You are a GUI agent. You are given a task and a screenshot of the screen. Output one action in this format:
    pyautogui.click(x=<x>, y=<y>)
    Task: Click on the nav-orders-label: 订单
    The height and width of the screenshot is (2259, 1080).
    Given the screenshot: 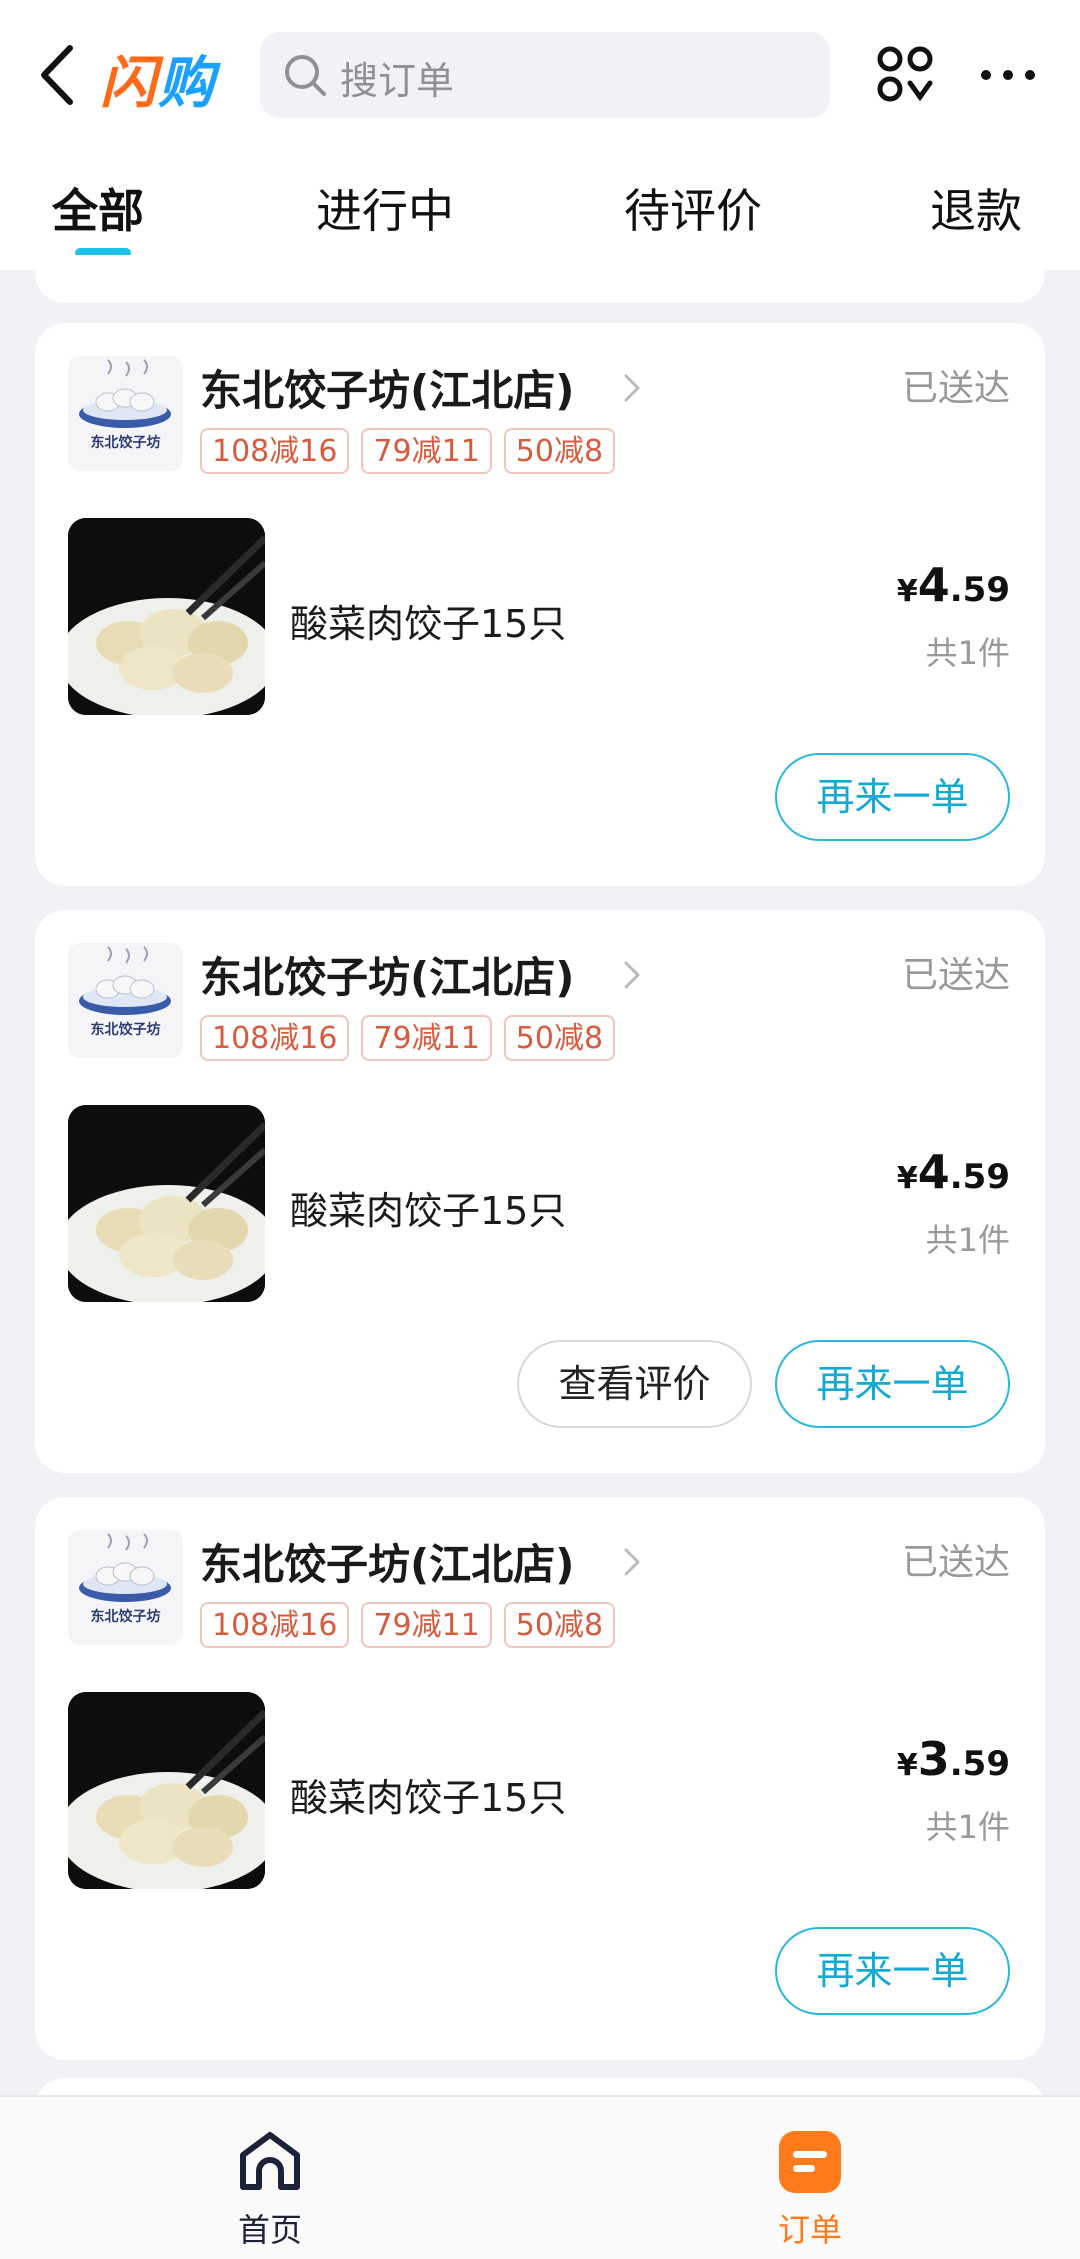 What is the action you would take?
    pyautogui.click(x=809, y=2230)
    